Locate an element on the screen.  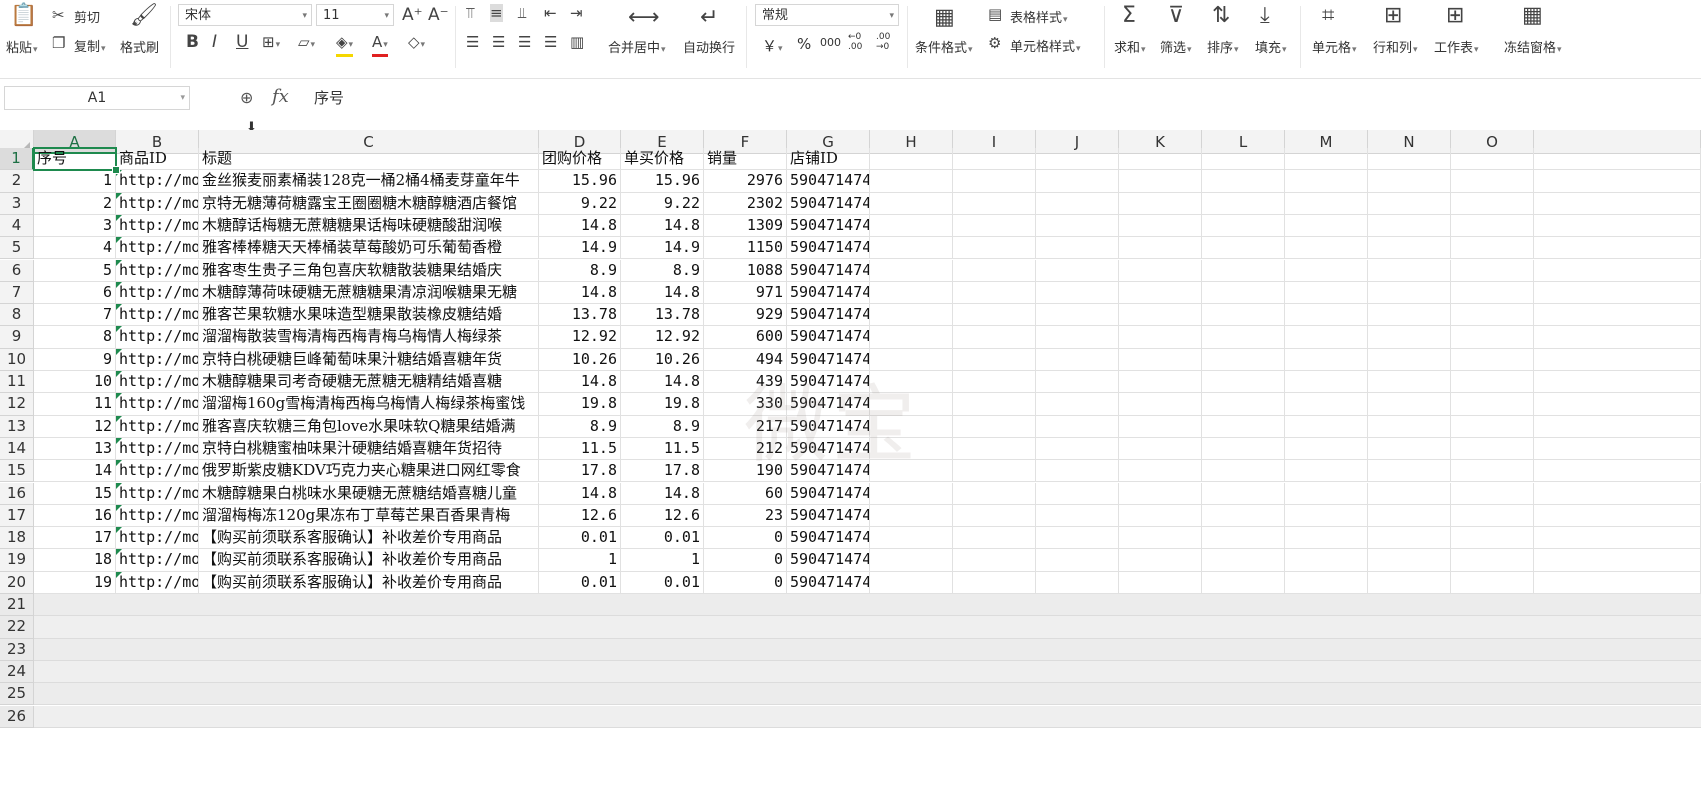
data-cell-f: 1150 is located at coordinates (745, 248).